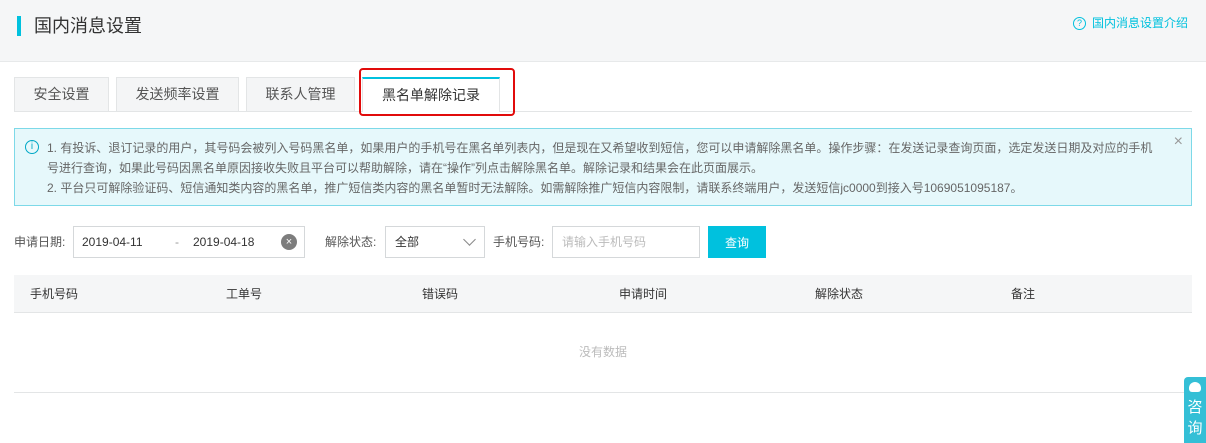 Image resolution: width=1206 pixels, height=443 pixels. What do you see at coordinates (1195, 418) in the screenshot?
I see `consult-label: 咨询` at bounding box center [1195, 418].